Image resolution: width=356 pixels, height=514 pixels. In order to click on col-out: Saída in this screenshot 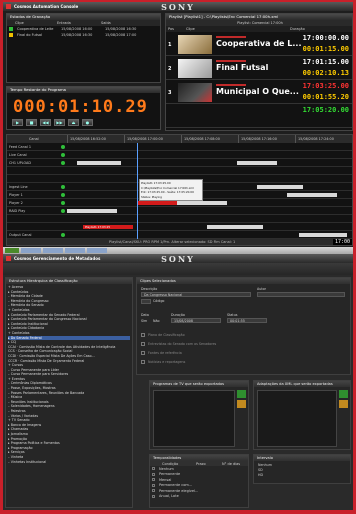, I will do `click(106, 23)`.